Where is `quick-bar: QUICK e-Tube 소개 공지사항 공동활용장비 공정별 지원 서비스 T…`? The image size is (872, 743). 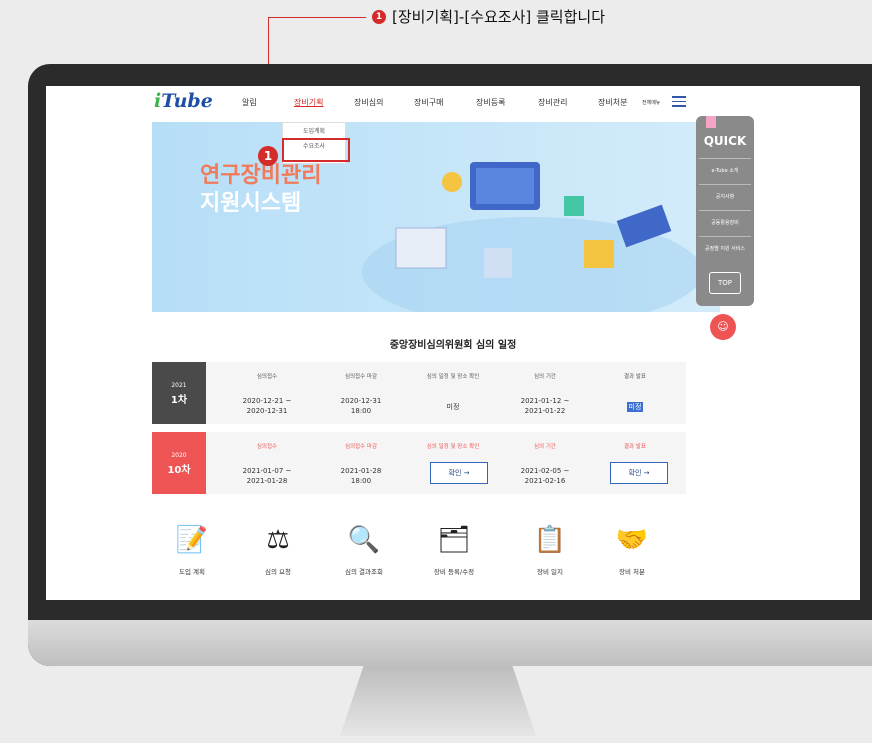 quick-bar: QUICK e-Tube 소개 공지사항 공동활용장비 공정별 지원 서비스 T… is located at coordinates (725, 211).